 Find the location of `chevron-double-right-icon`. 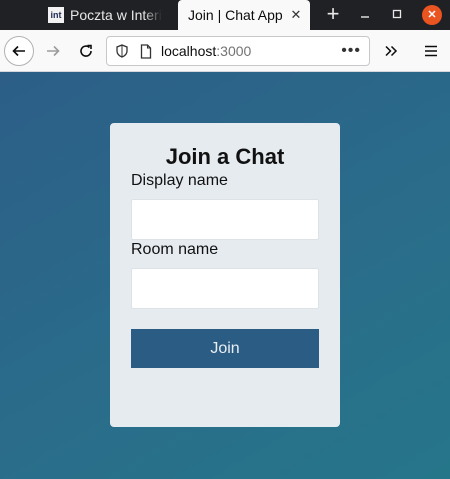

chevron-double-right-icon is located at coordinates (391, 51).